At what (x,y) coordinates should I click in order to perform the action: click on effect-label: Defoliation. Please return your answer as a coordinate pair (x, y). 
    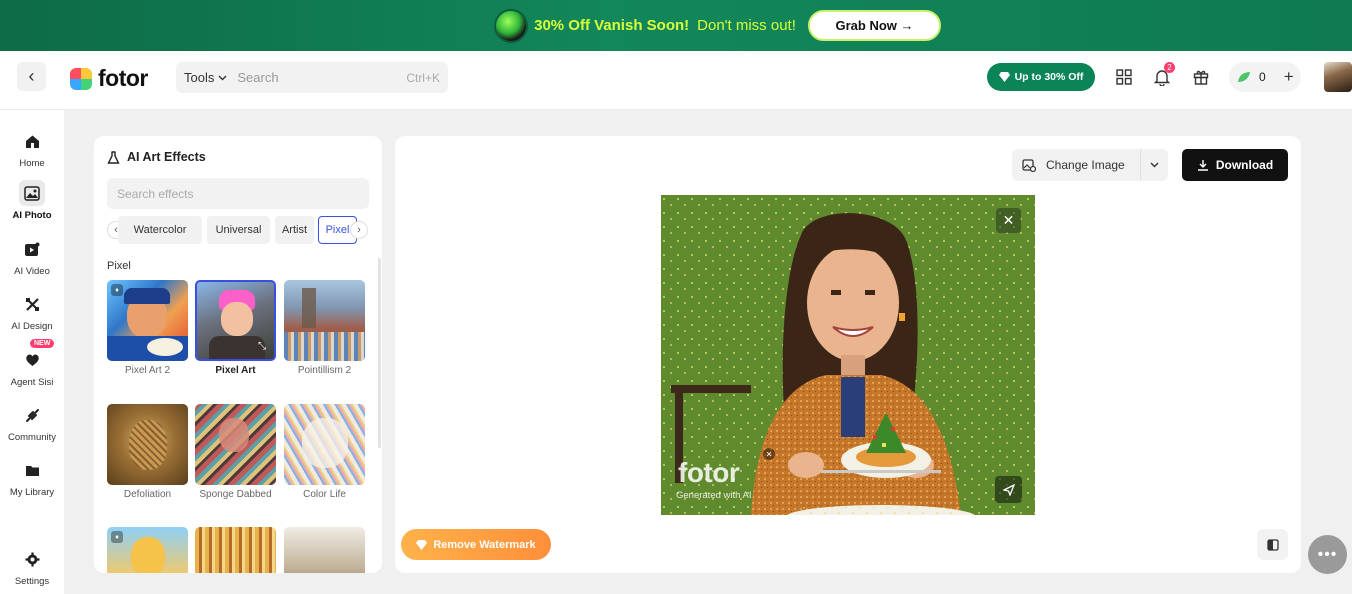
    Looking at the image, I should click on (147, 494).